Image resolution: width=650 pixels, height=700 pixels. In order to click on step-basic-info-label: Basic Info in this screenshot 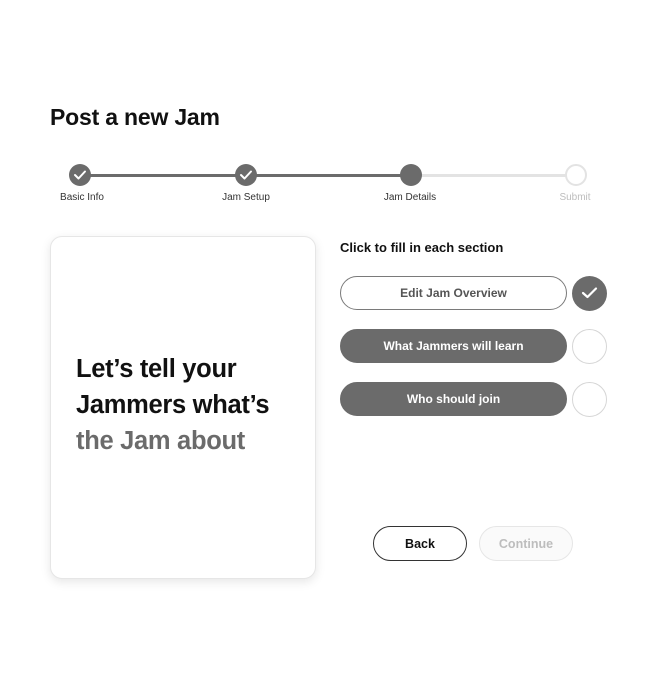, I will do `click(82, 197)`.